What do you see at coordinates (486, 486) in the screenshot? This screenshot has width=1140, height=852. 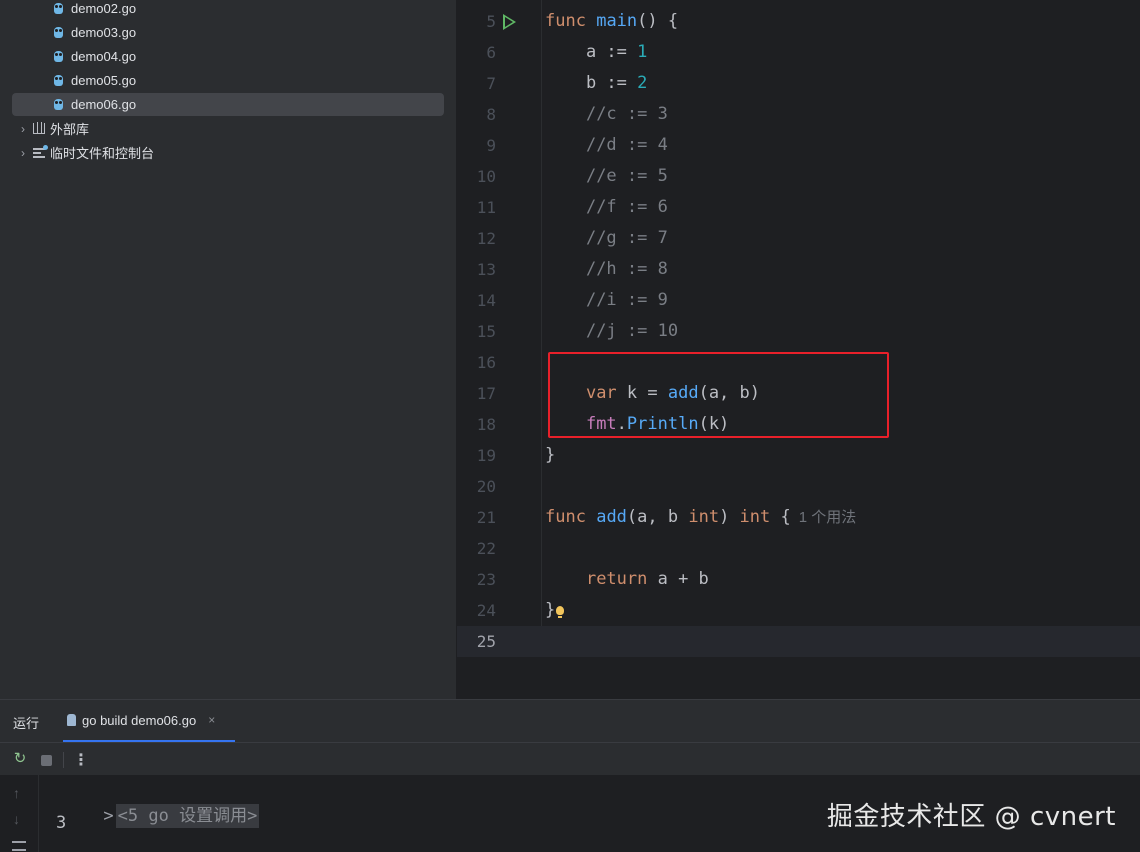 I see `line-number: 20` at bounding box center [486, 486].